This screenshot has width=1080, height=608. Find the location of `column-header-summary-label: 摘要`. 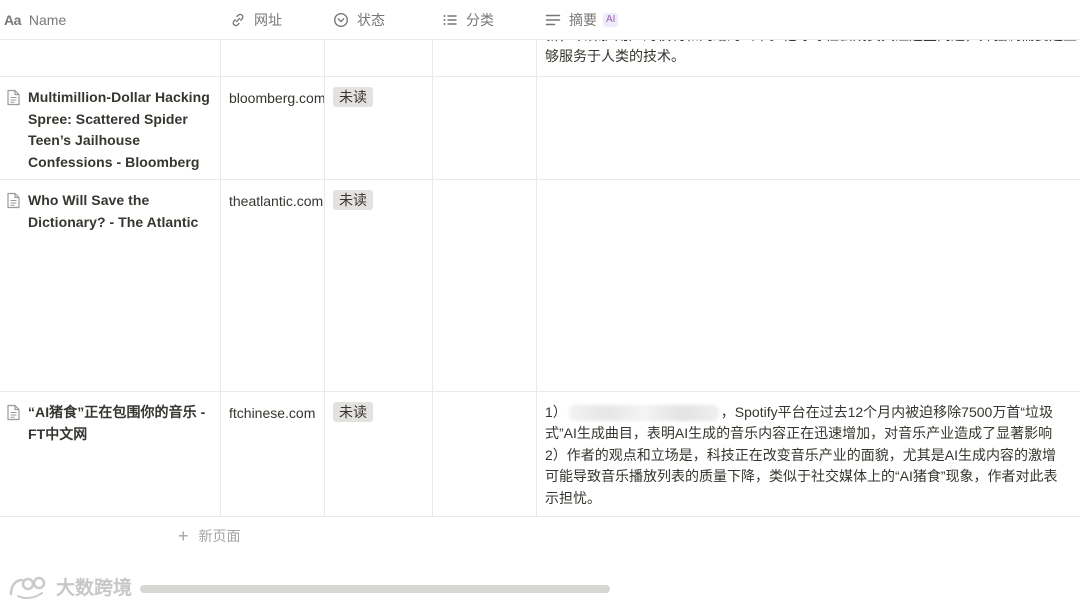

column-header-summary-label: 摘要 is located at coordinates (583, 20).